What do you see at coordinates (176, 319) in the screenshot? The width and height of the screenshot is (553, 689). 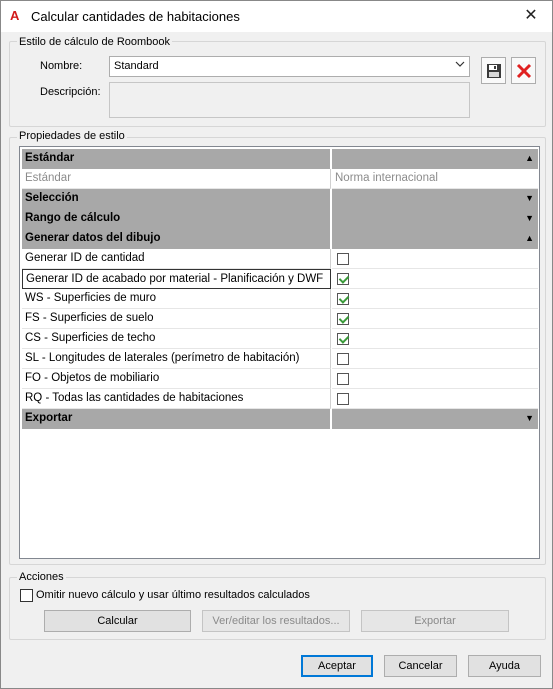 I see `property-label: FS - Superficies de suelo` at bounding box center [176, 319].